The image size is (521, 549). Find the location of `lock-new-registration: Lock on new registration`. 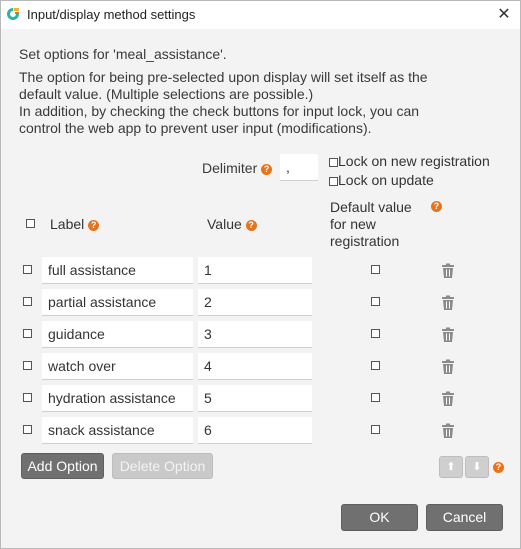

lock-new-registration: Lock on new registration is located at coordinates (409, 161).